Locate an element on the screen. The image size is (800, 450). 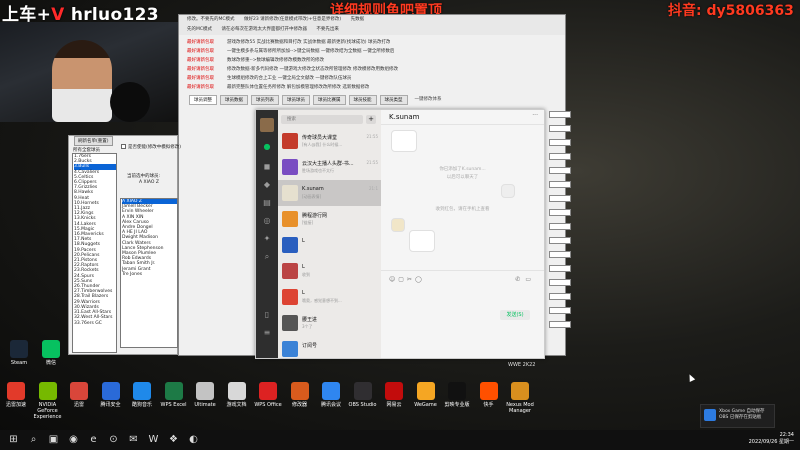
taskbar-item: e is located at coordinates (93, 440).